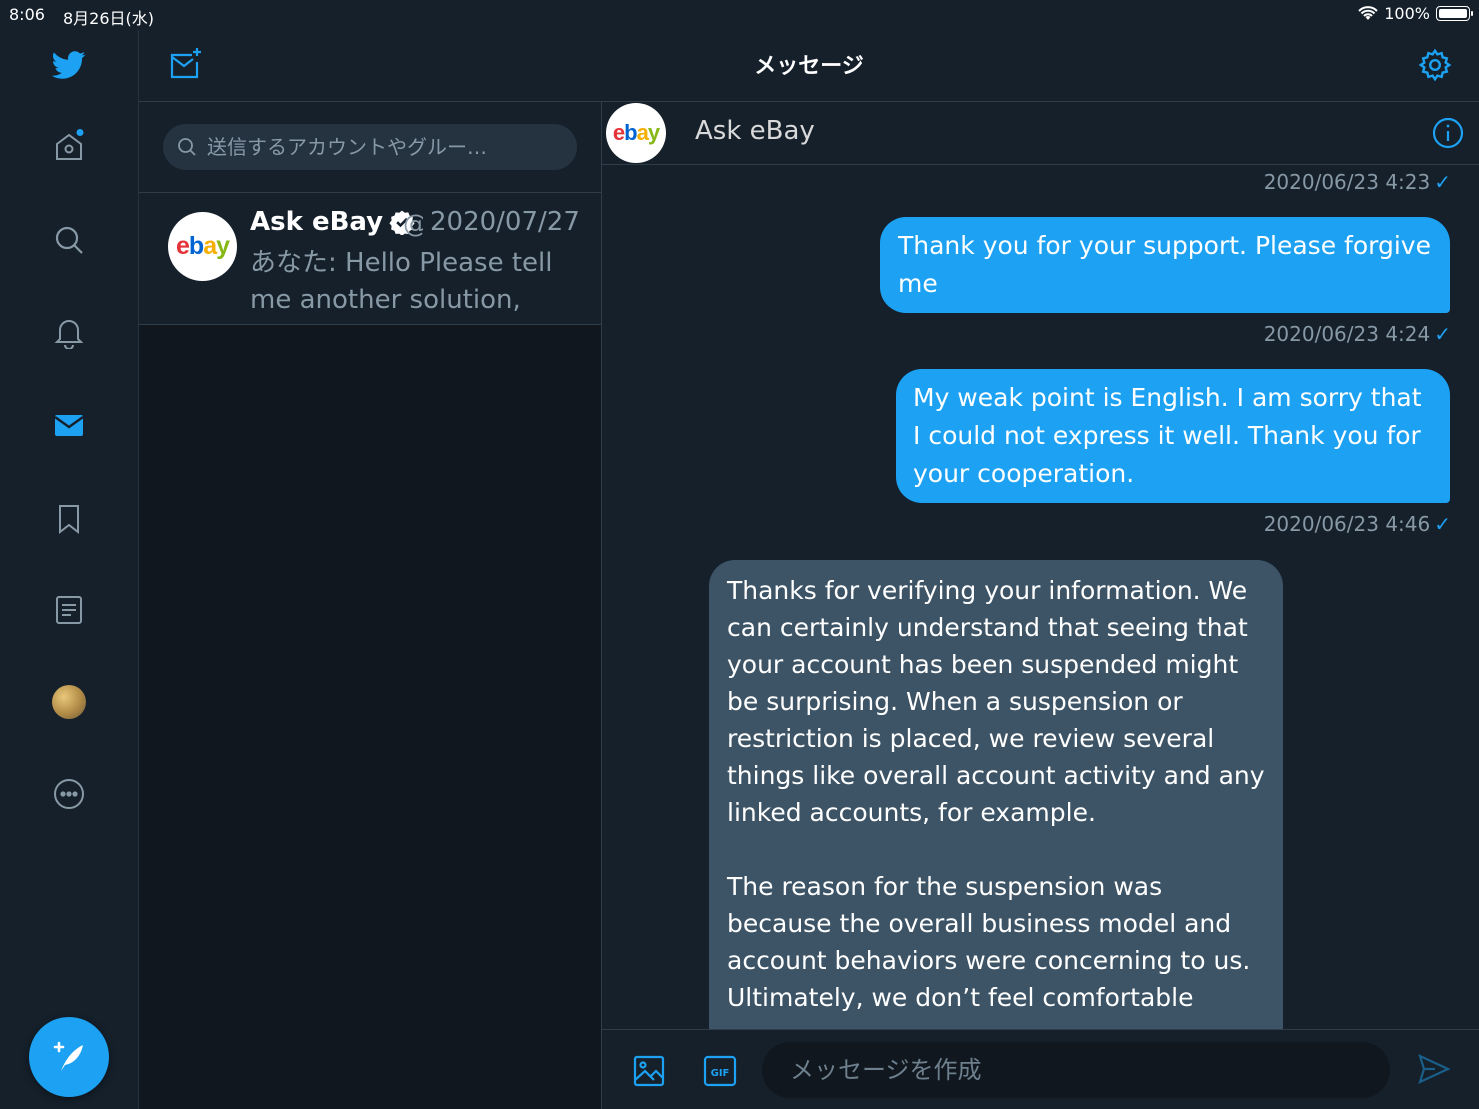  I want to click on wifi-icon, so click(1368, 12).